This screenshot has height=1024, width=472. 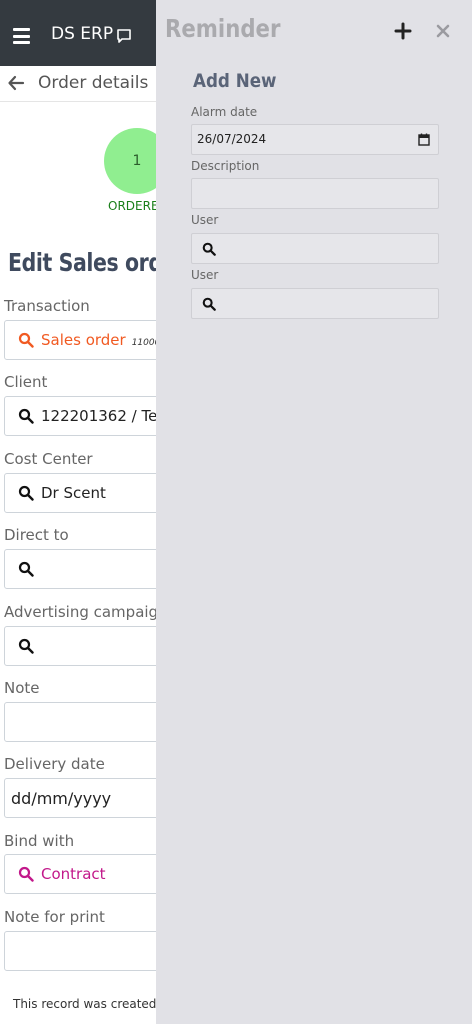 I want to click on direct-to-label: Direct to, so click(x=36, y=535).